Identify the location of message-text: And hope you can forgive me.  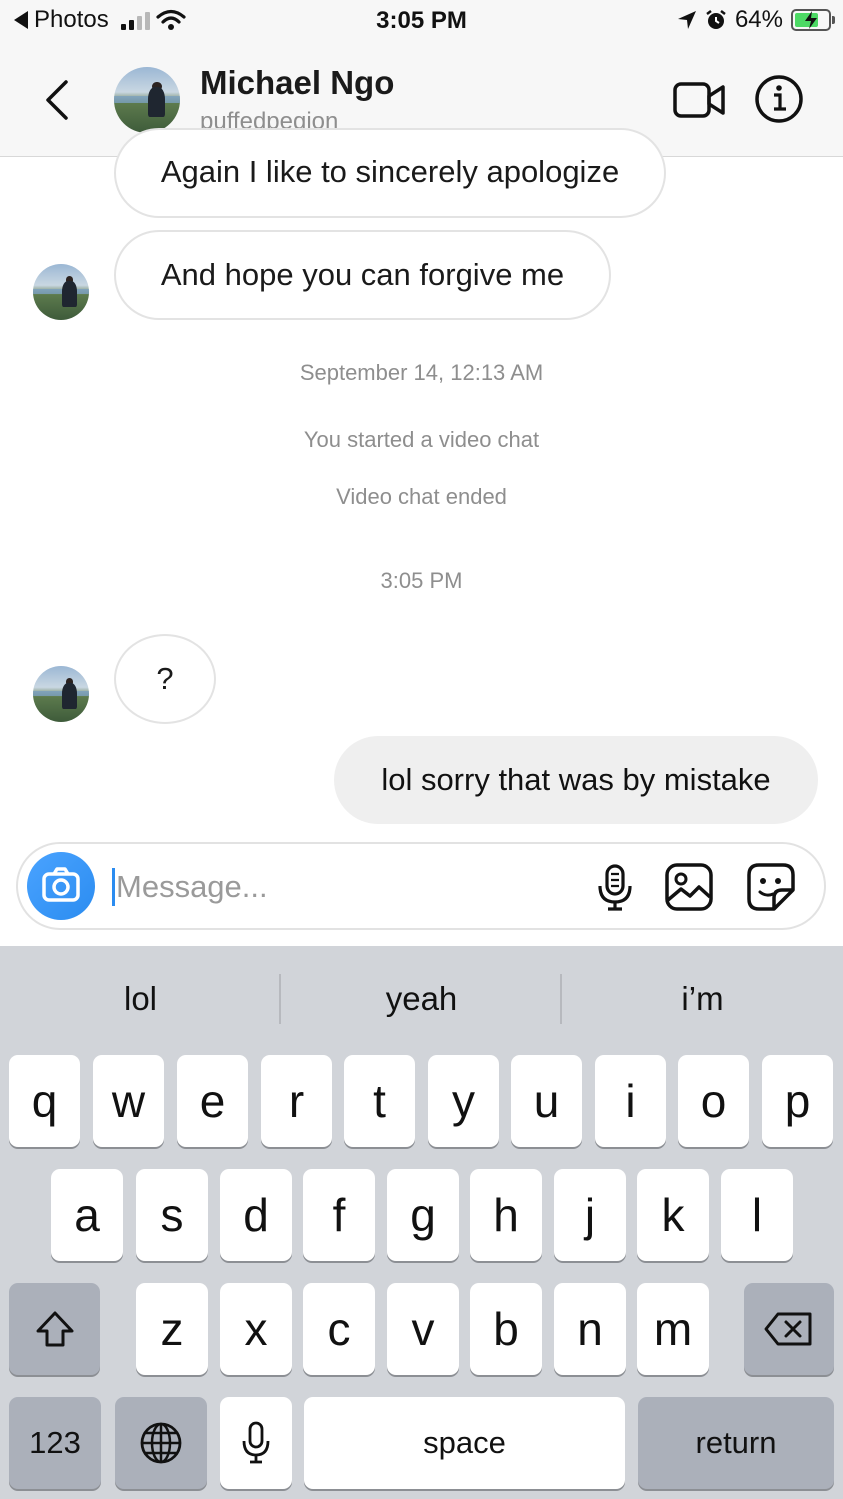
(362, 274).